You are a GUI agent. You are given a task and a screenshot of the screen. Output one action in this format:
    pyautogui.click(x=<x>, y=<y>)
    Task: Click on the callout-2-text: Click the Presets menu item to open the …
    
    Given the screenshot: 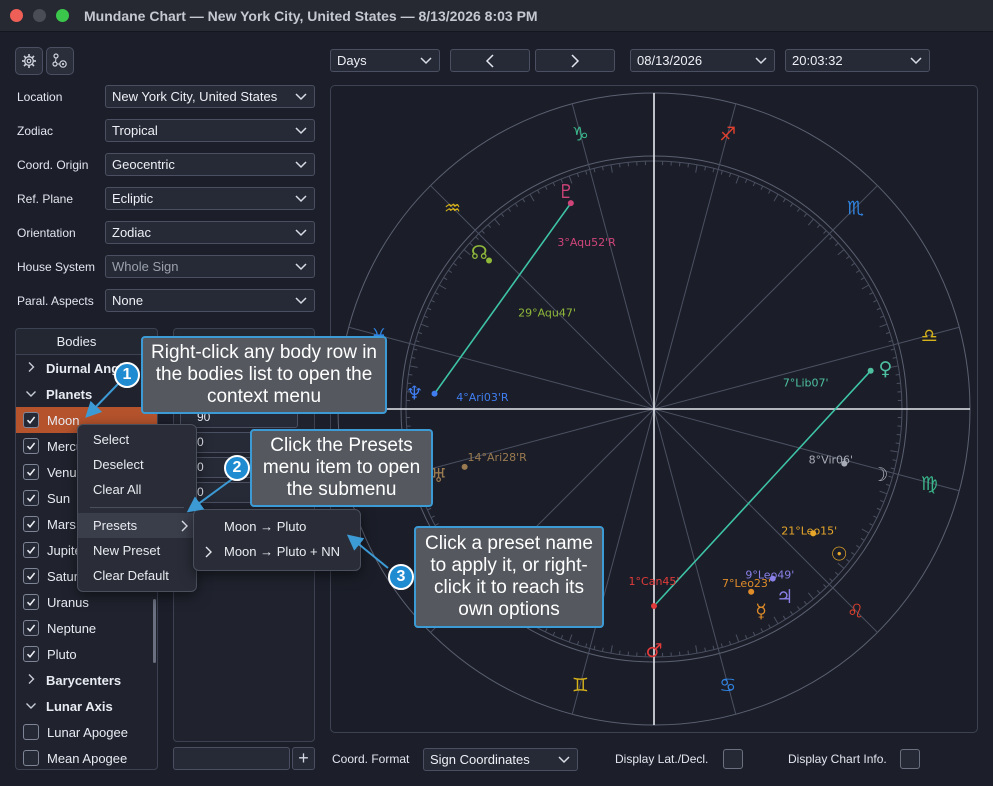 What is the action you would take?
    pyautogui.click(x=341, y=468)
    